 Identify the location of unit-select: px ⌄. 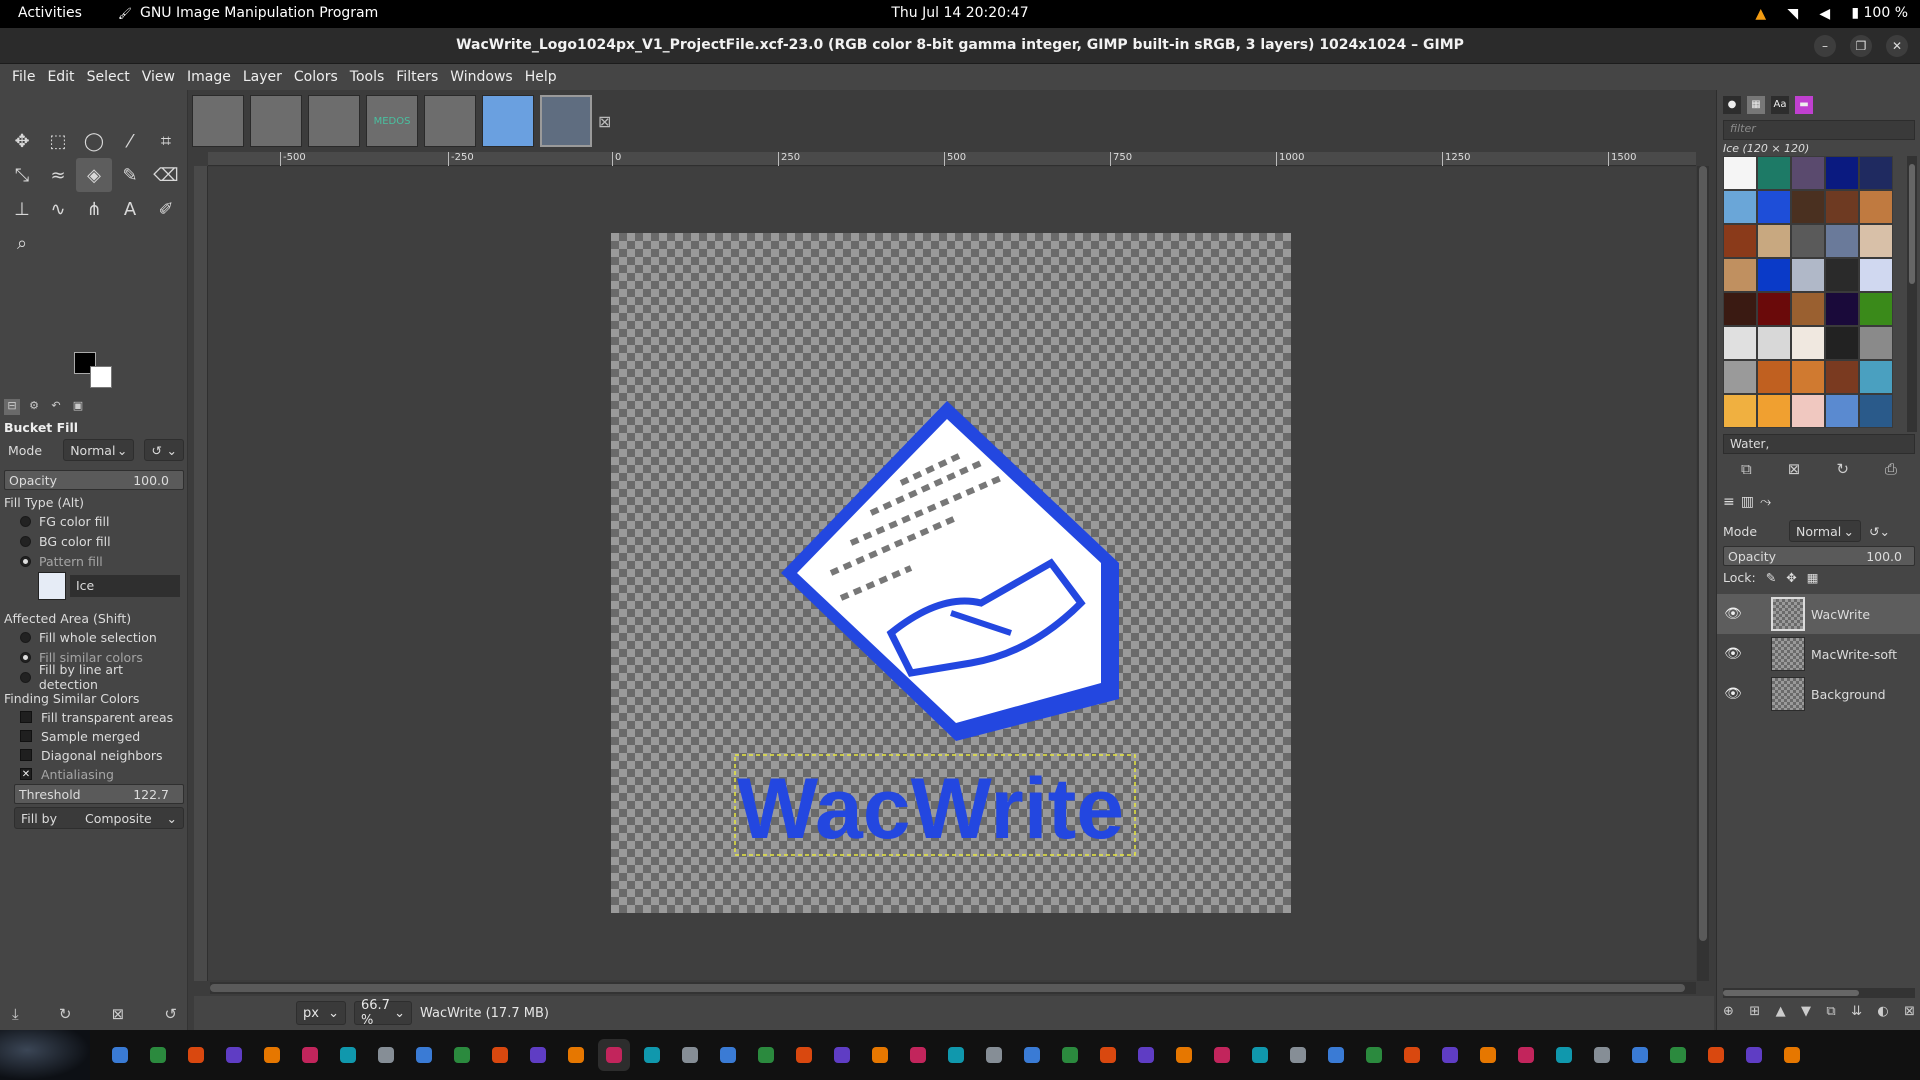
(321, 1013).